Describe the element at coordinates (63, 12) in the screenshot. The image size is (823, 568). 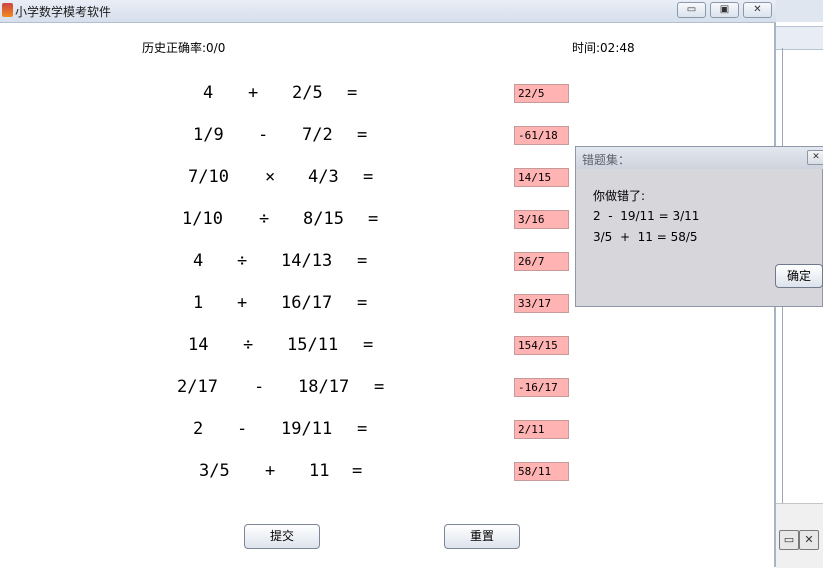
I see `window-title: 小学数学模考软件` at that location.